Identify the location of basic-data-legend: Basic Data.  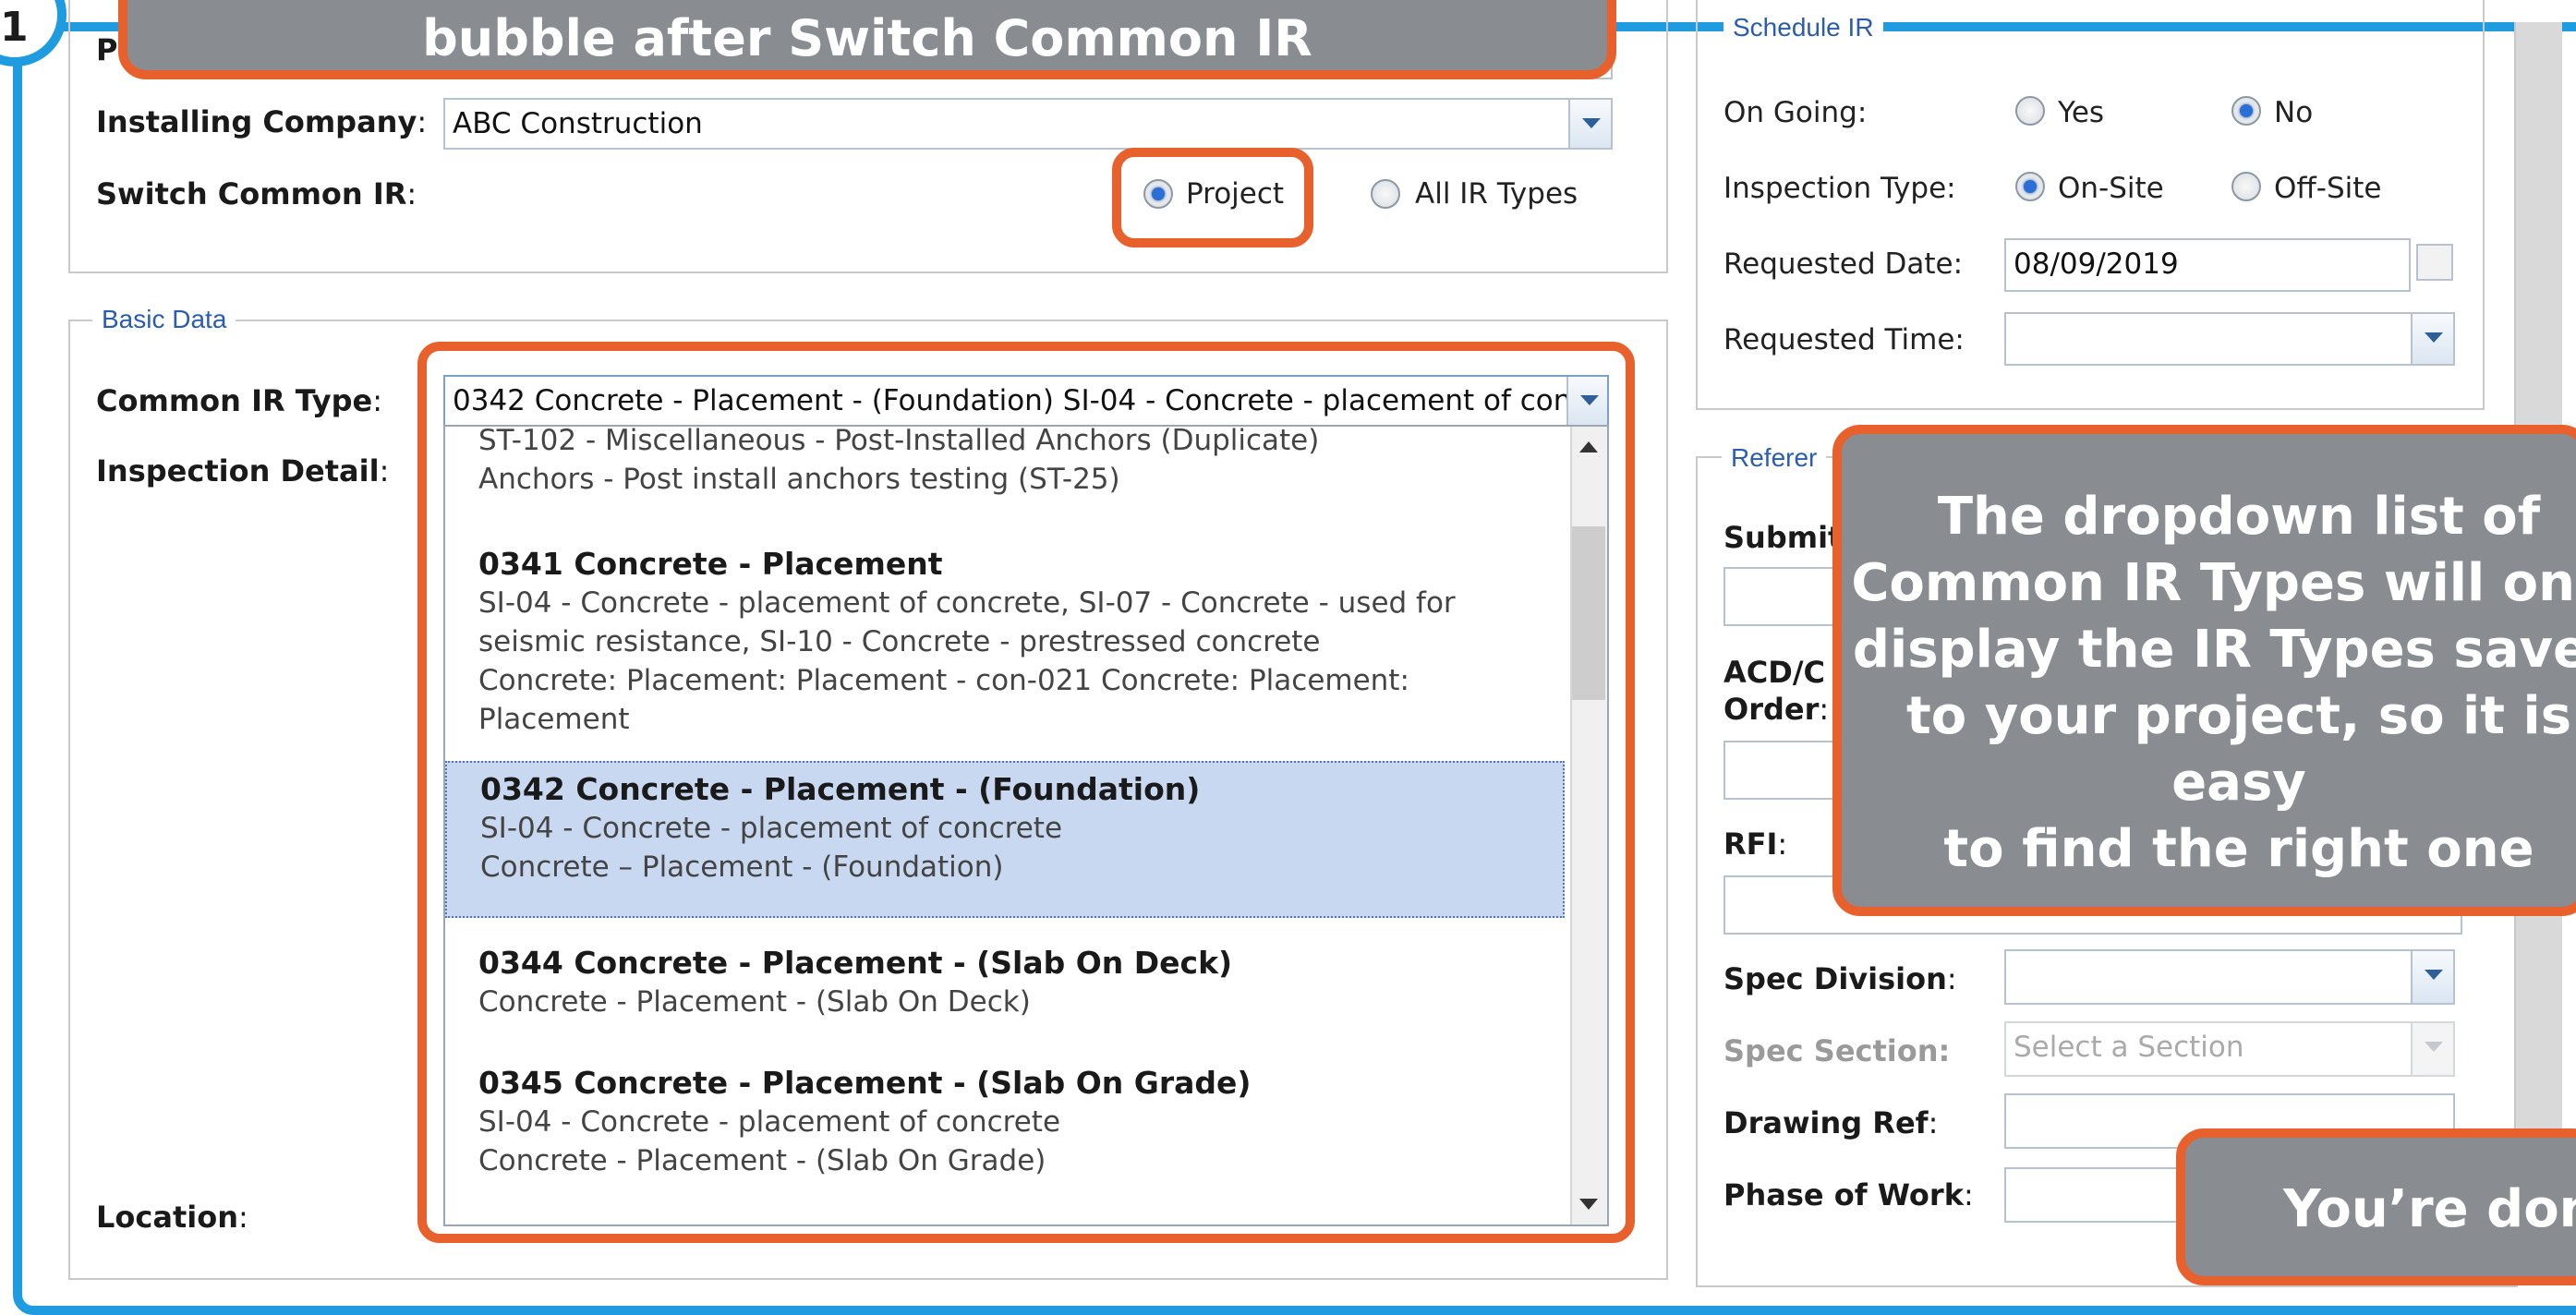
(164, 320).